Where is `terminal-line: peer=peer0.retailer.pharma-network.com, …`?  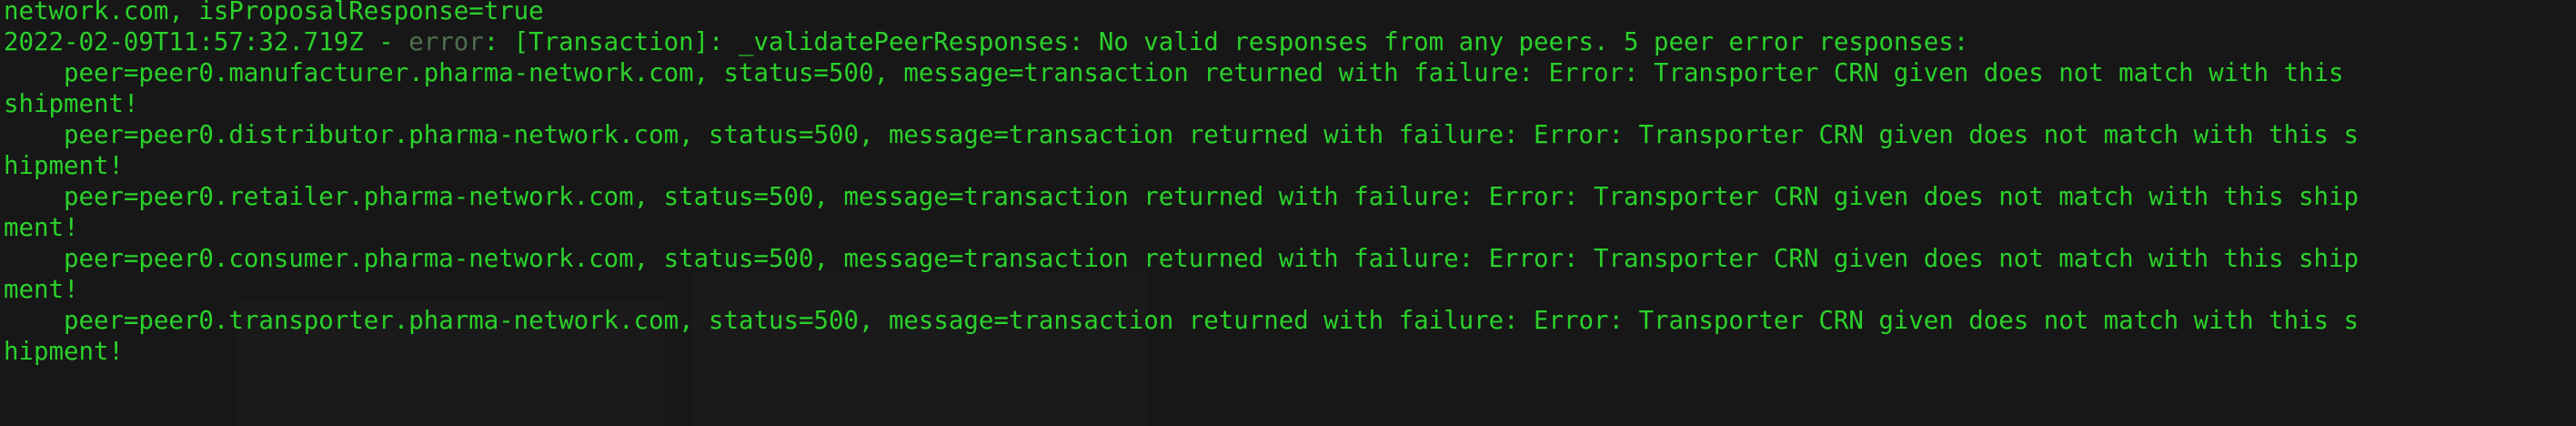
terminal-line: peer=peer0.retailer.pharma-network.com, … is located at coordinates (1182, 197).